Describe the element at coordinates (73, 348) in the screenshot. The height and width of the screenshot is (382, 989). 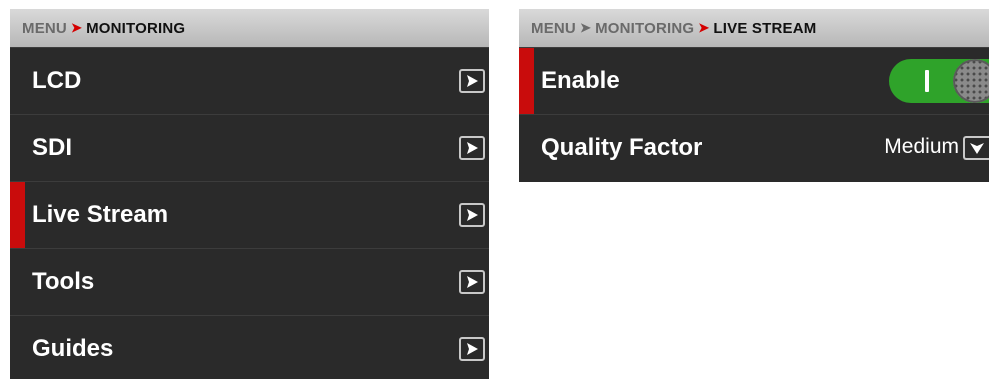
I see `menu-item-label: Guides` at that location.